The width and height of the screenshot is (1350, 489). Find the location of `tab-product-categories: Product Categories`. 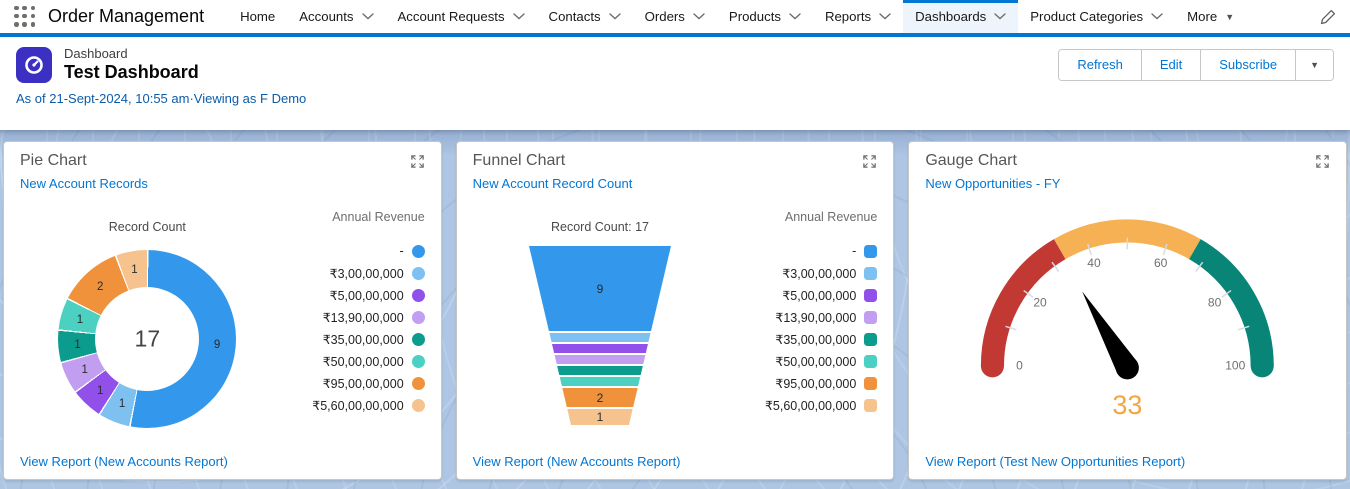

tab-product-categories: Product Categories is located at coordinates (1096, 16).